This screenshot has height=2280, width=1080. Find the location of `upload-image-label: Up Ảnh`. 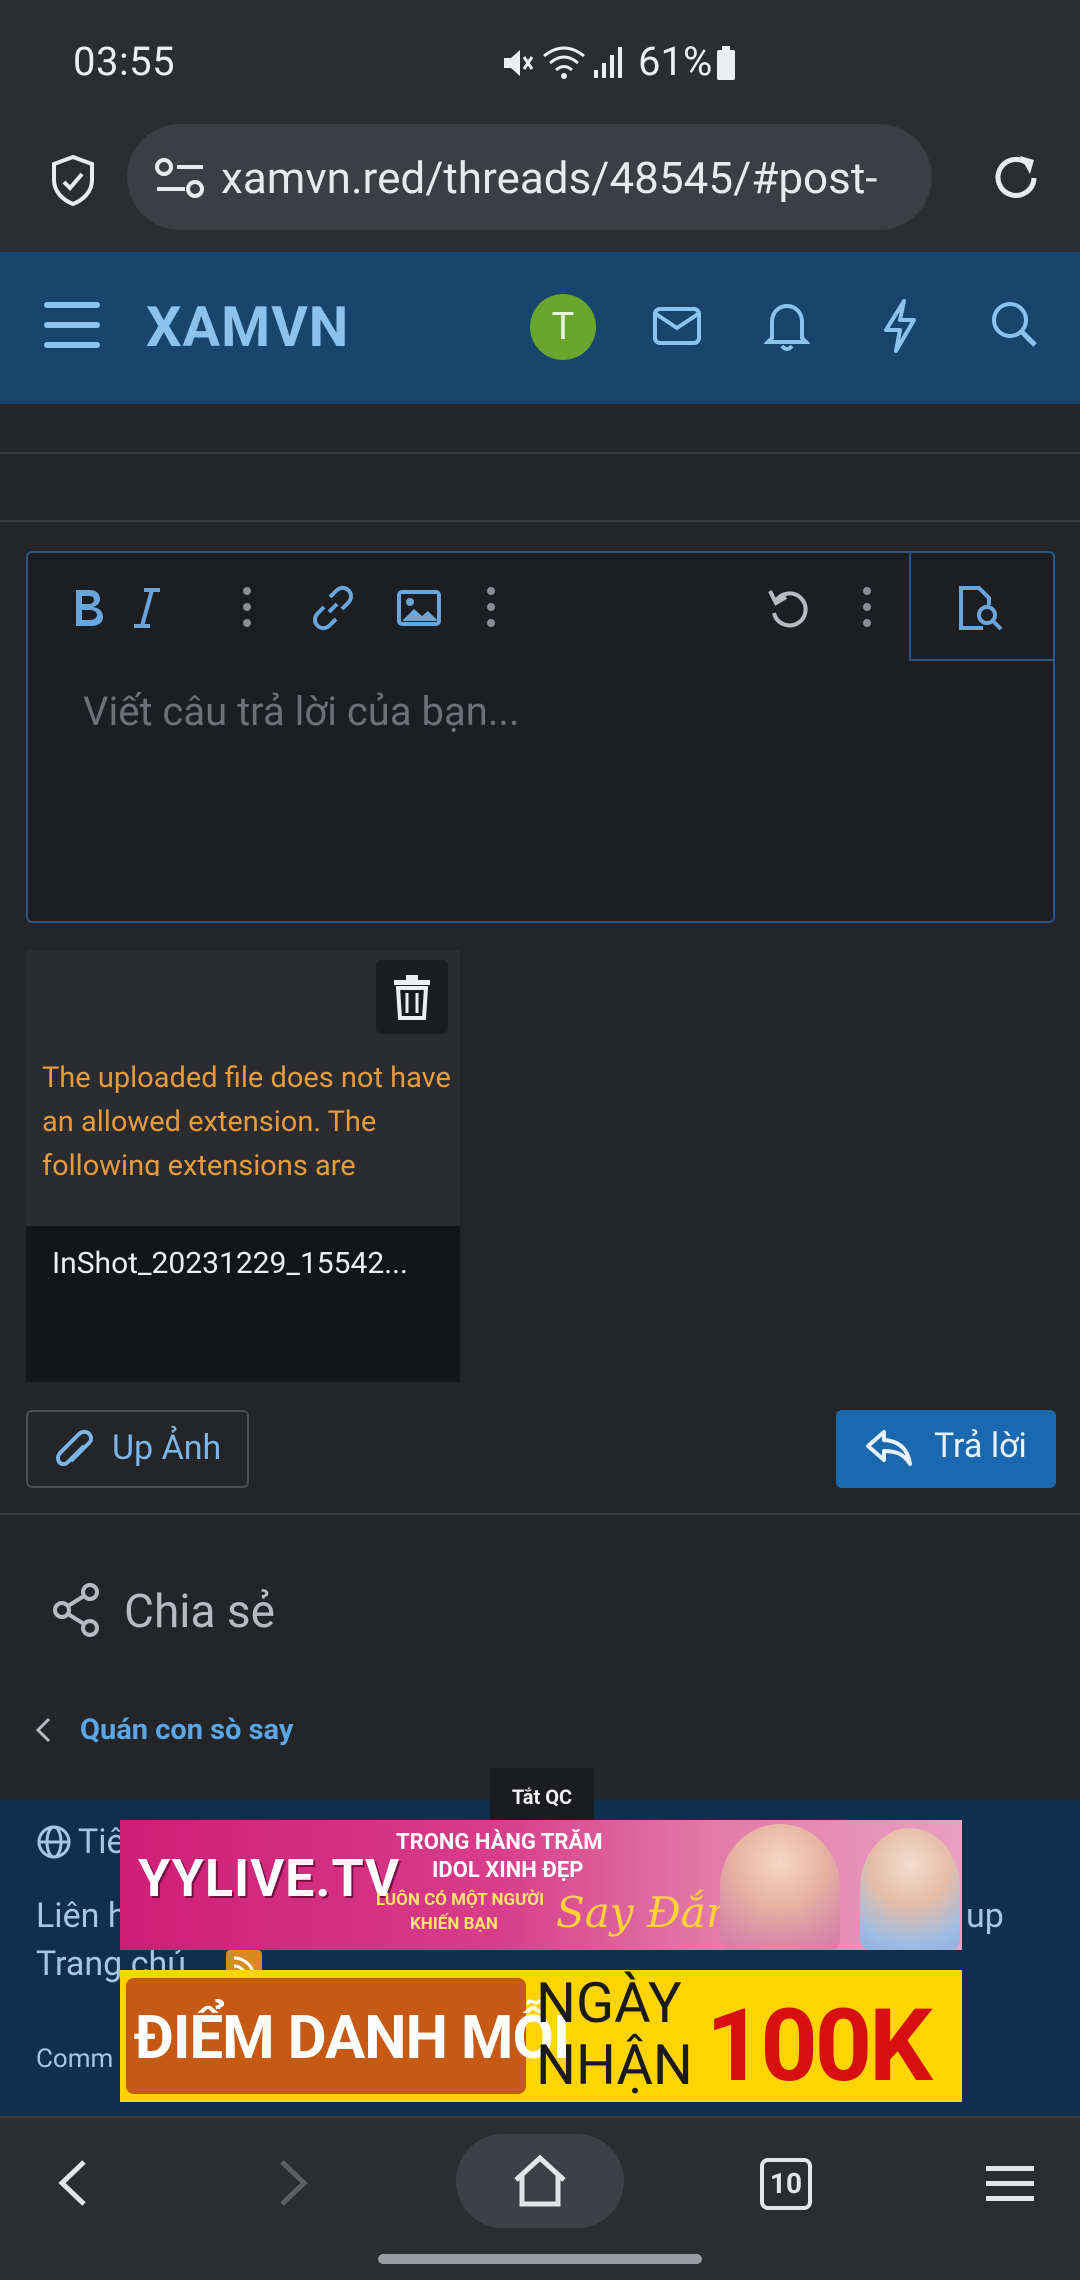

upload-image-label: Up Ảnh is located at coordinates (167, 1448).